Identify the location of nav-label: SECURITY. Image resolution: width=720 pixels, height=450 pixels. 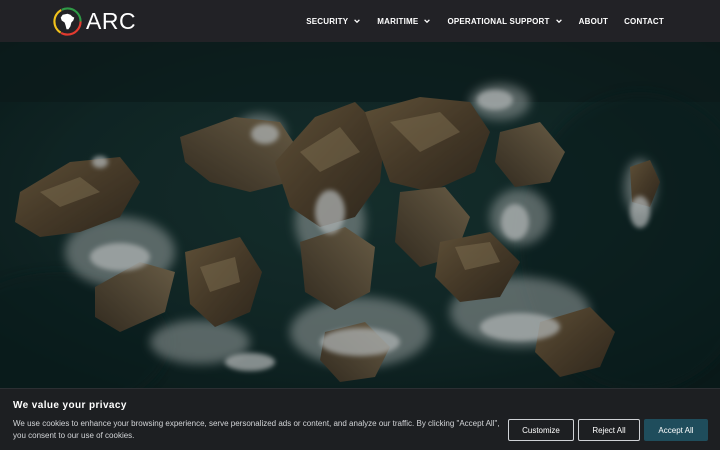
(327, 21).